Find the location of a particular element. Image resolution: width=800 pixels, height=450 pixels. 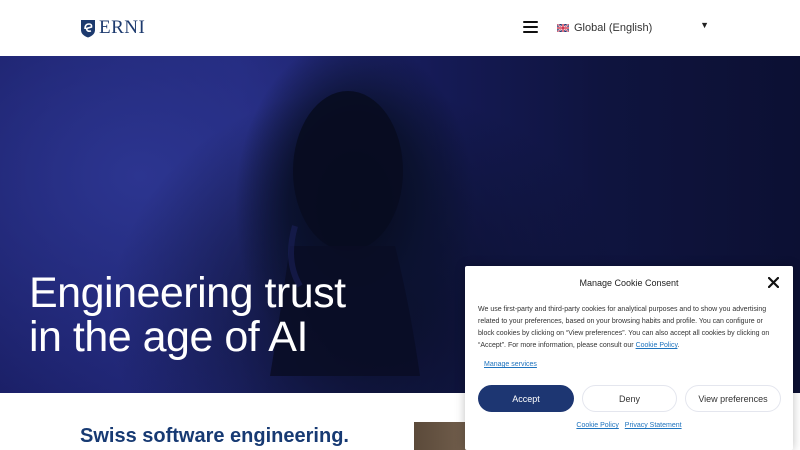

erni-logo: ERNI is located at coordinates (112, 28).